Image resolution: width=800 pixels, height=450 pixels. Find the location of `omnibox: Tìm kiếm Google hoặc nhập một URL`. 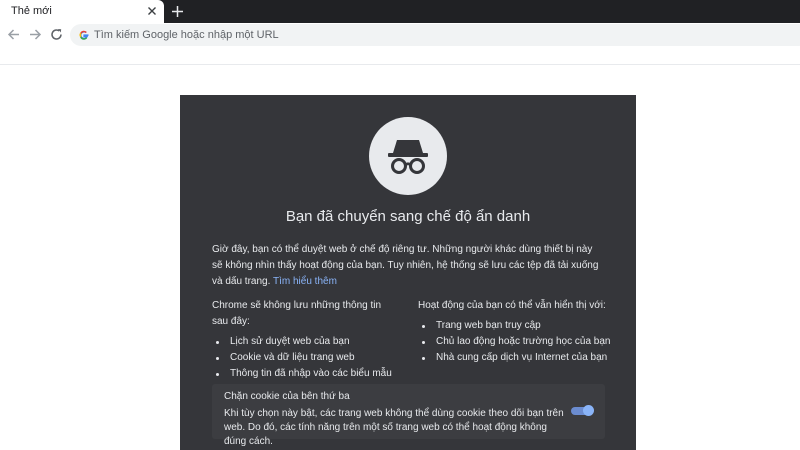

omnibox: Tìm kiếm Google hoặc nhập một URL is located at coordinates (435, 35).